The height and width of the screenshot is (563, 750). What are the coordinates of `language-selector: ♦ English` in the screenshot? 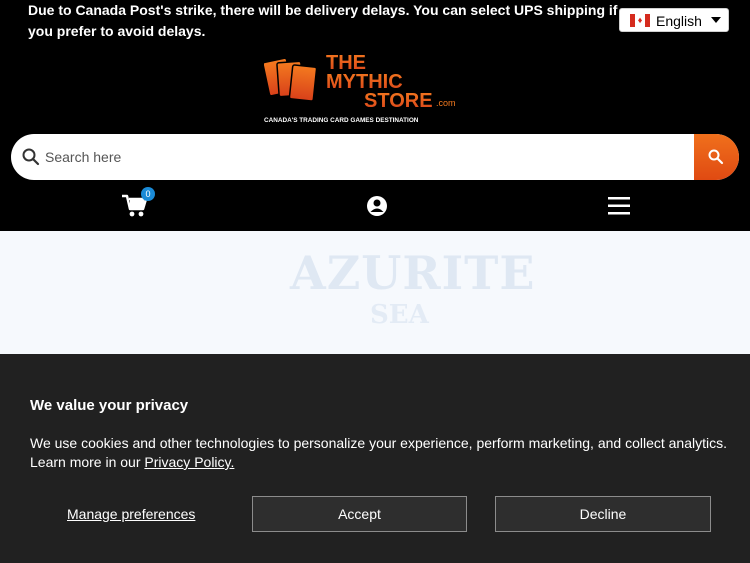 It's located at (674, 20).